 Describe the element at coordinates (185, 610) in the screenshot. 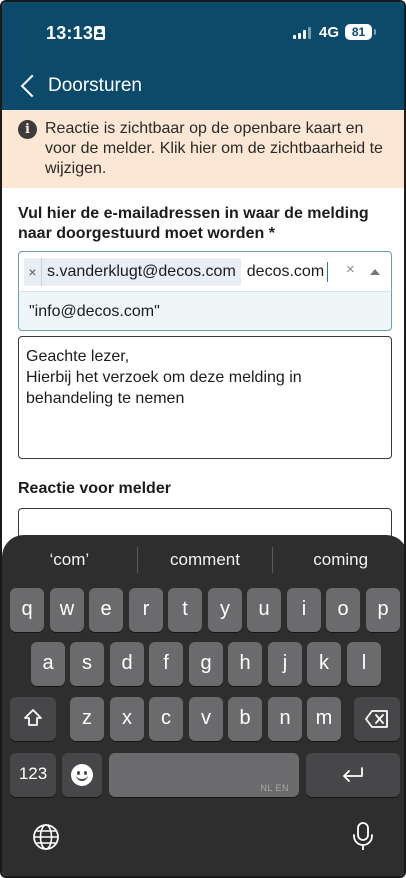

I see `key-t: t` at that location.